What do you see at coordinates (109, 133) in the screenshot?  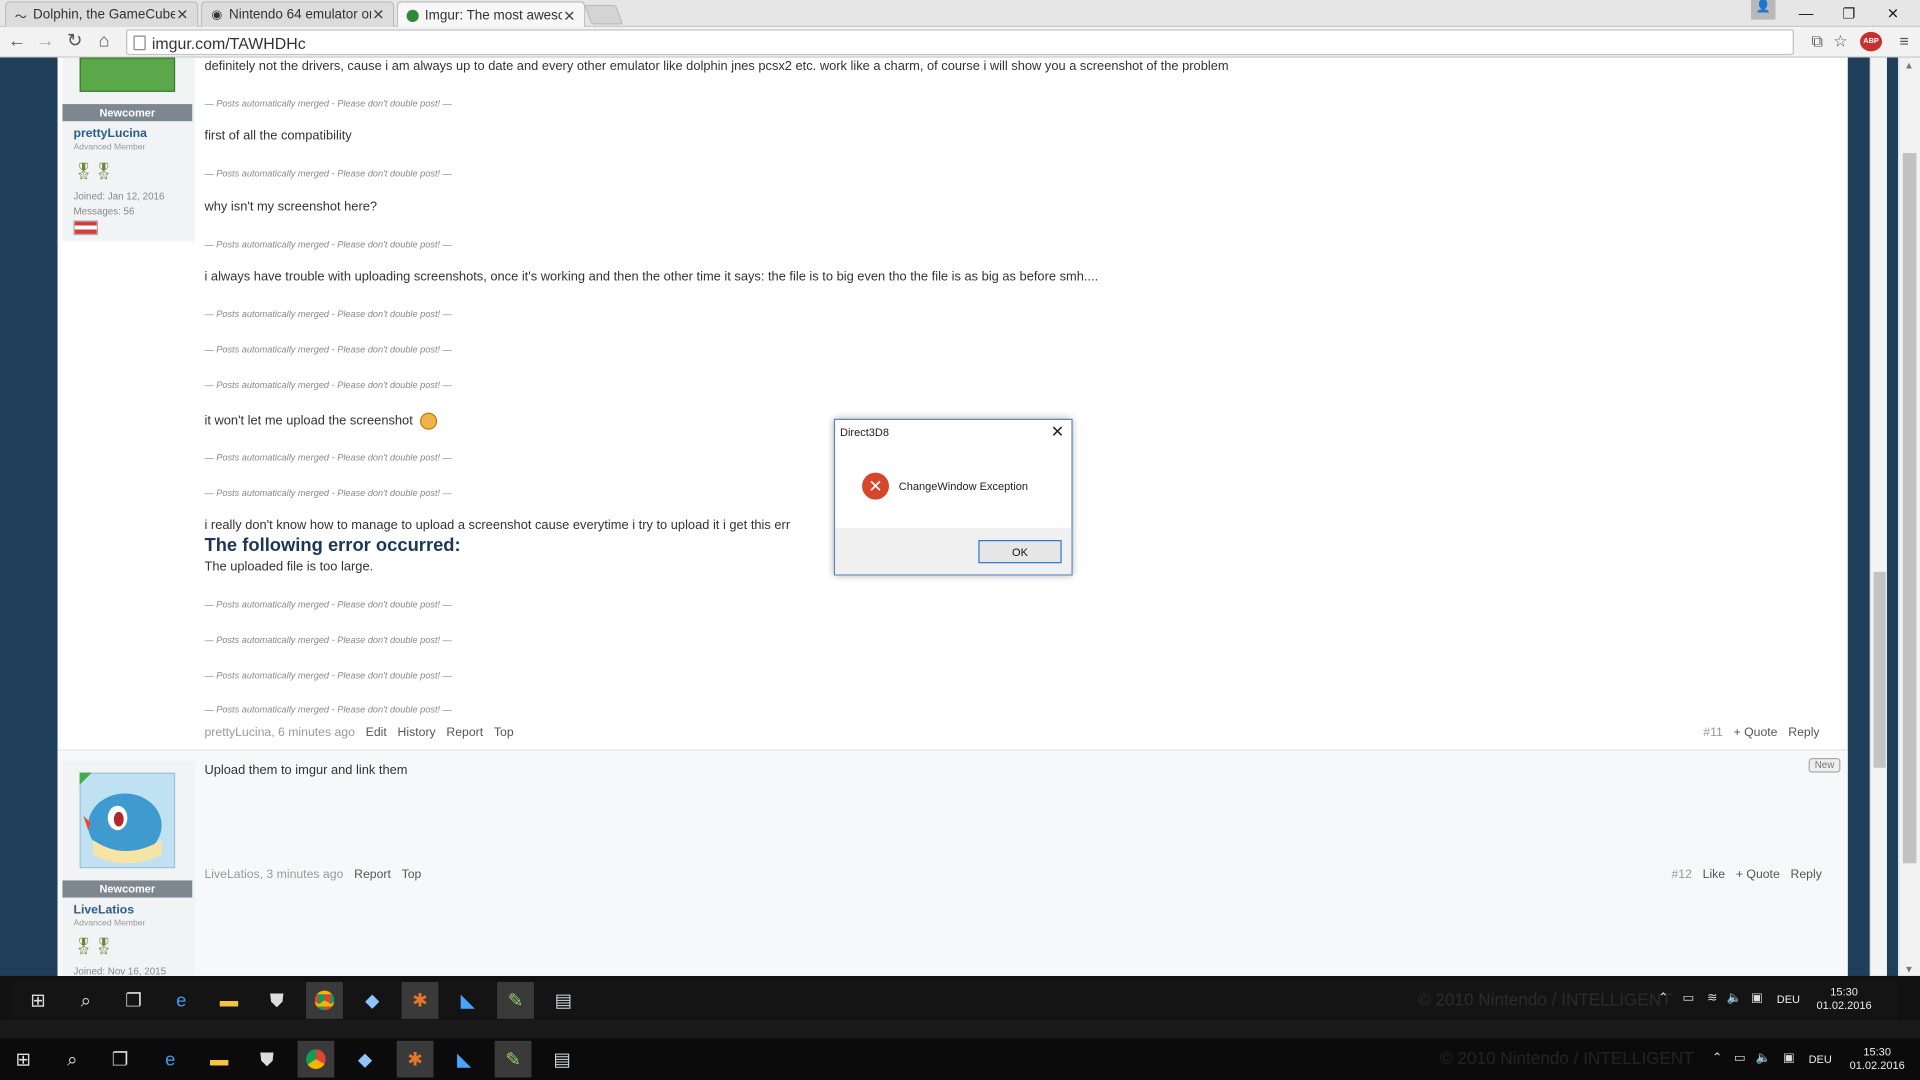 I see `username-link: prettyLucina` at bounding box center [109, 133].